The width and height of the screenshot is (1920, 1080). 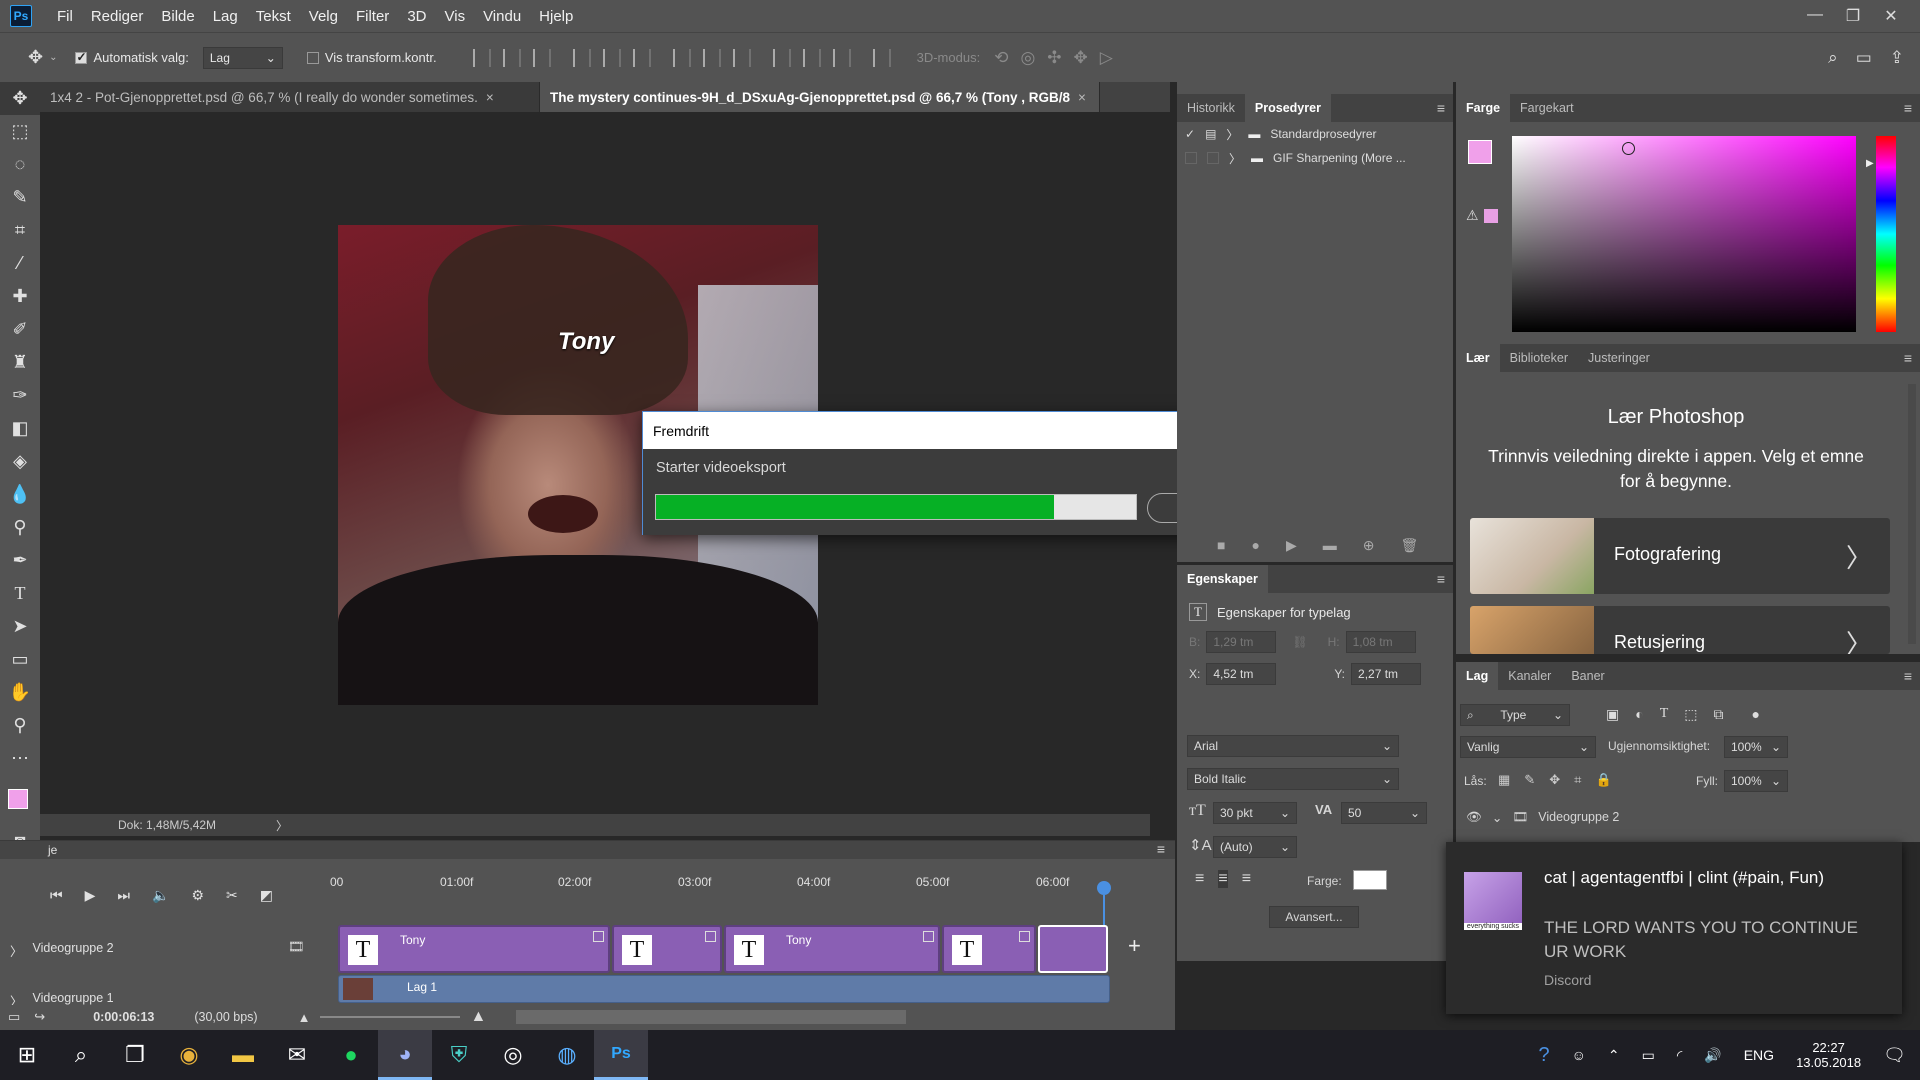 I want to click on record-icon: ●, so click(x=1255, y=545).